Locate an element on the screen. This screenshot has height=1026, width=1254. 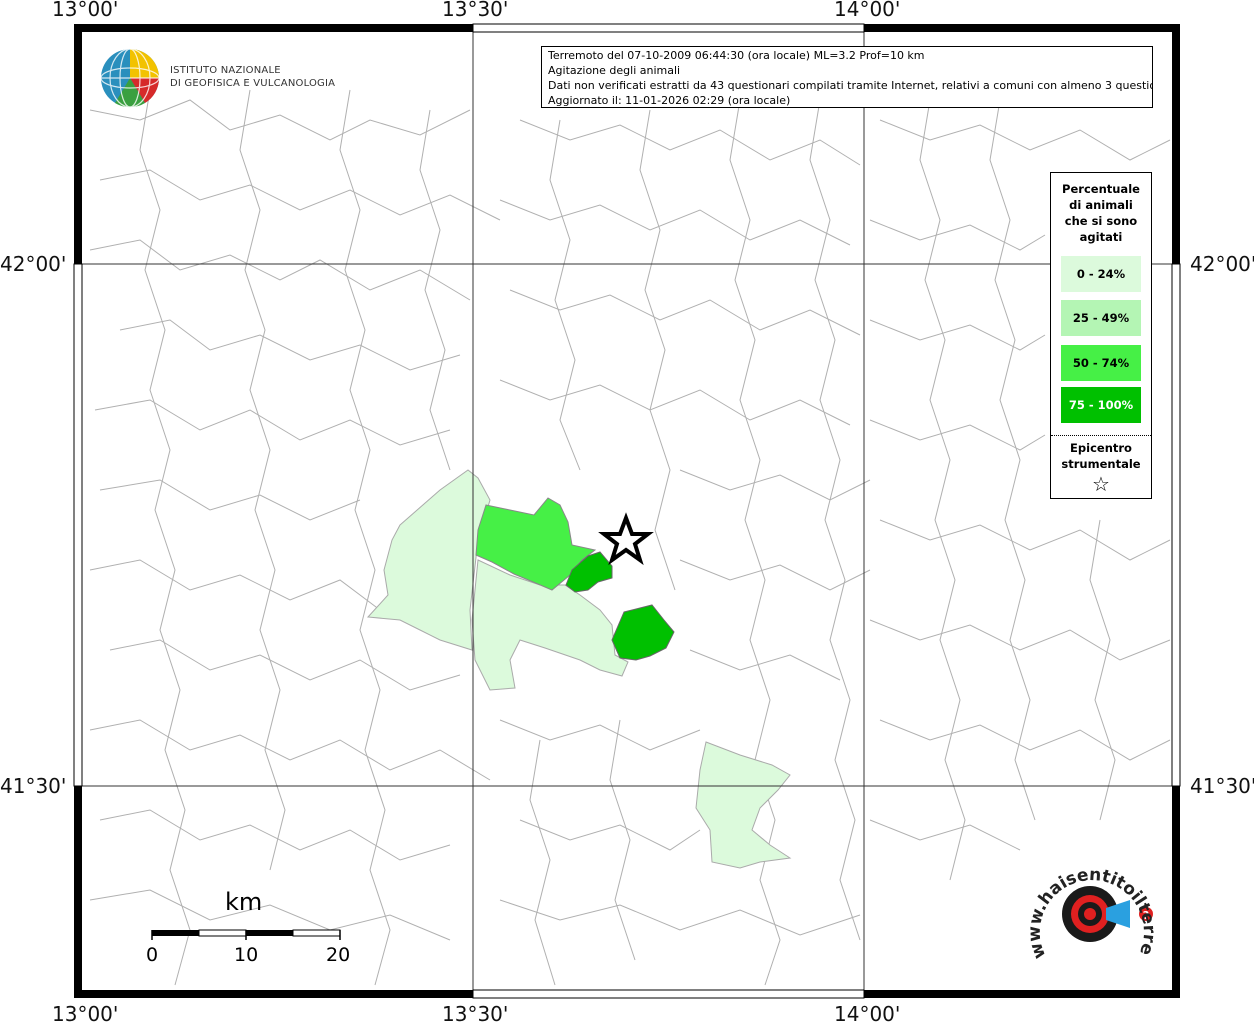
scalebar-tick-0: 0 is located at coordinates (152, 955).